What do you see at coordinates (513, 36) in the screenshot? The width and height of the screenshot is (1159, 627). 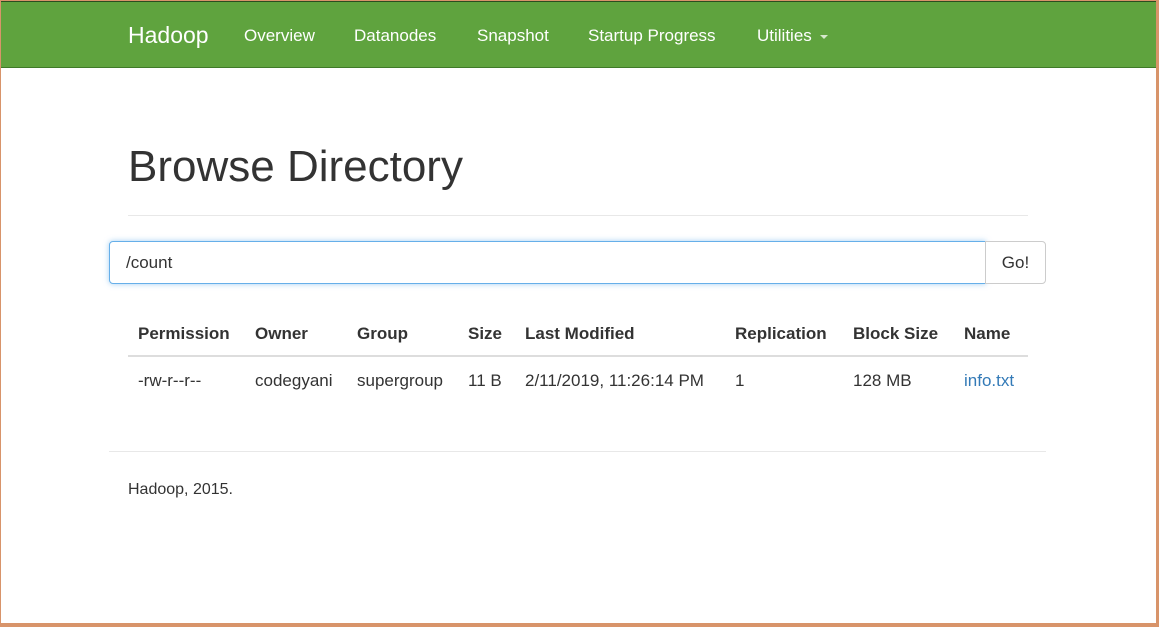 I see `nav-item-snapshot: Snapshot` at bounding box center [513, 36].